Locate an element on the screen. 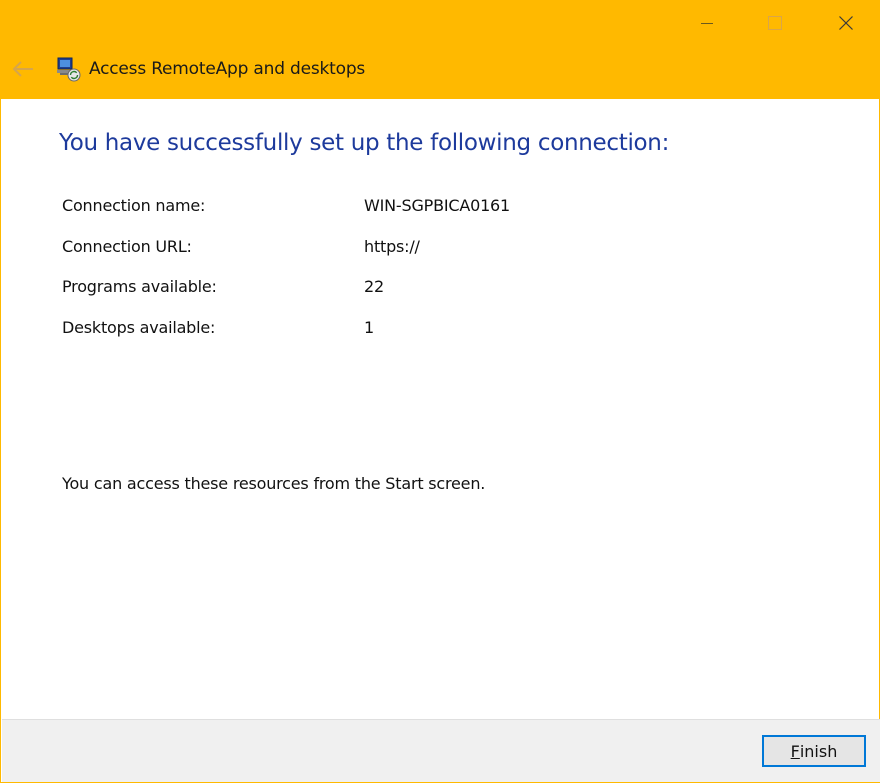  detail-label: Connection name: is located at coordinates (134, 205).